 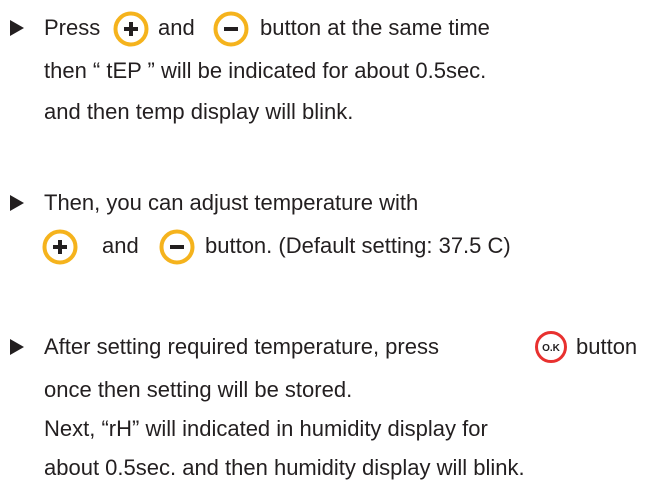 I want to click on step1-button-text: button at the same time, so click(x=375, y=27).